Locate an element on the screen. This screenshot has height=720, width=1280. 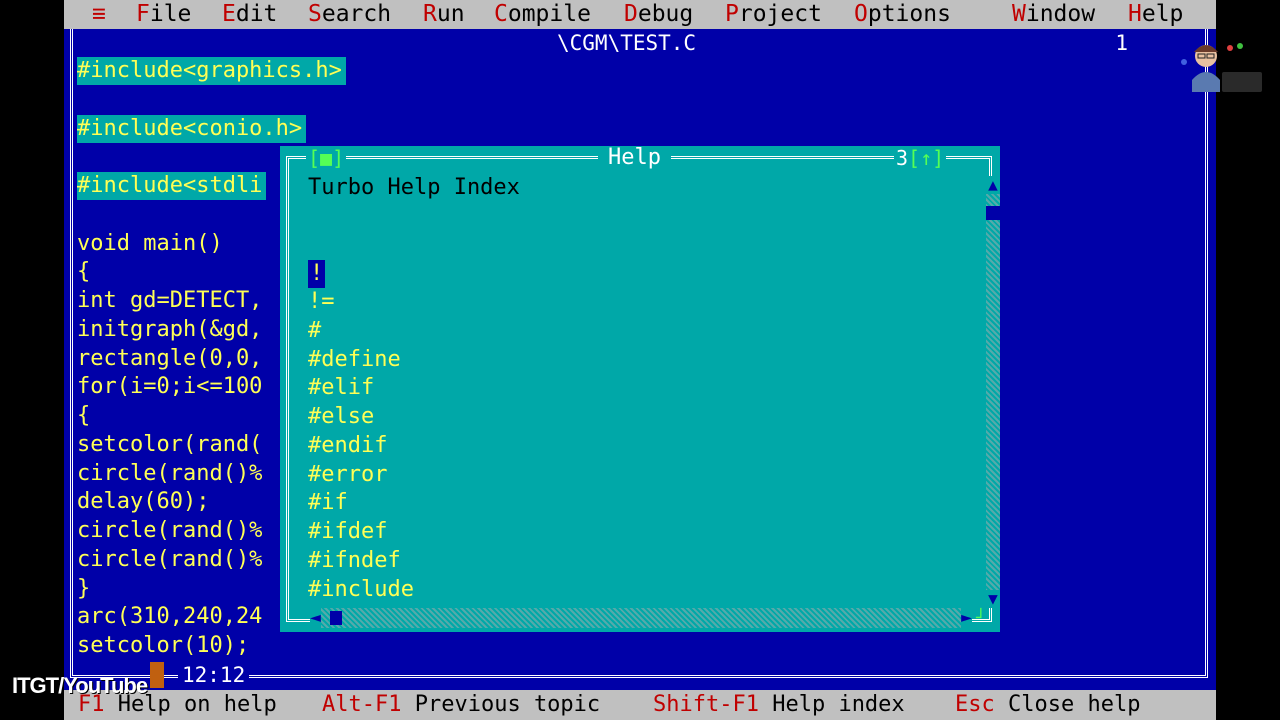
menu-label: elp is located at coordinates (1162, 14).